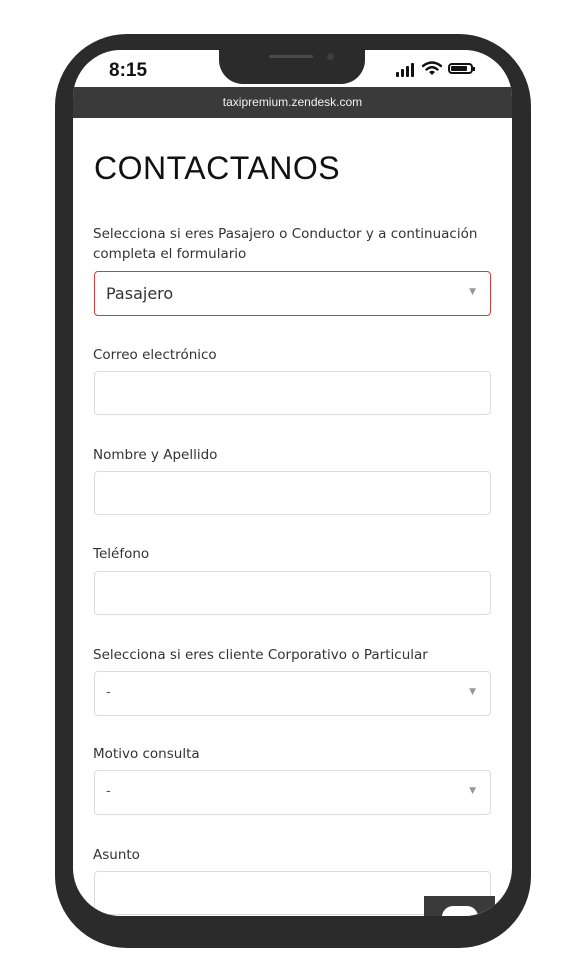 Image resolution: width=585 pixels, height=980 pixels. I want to click on battery-icon, so click(461, 68).